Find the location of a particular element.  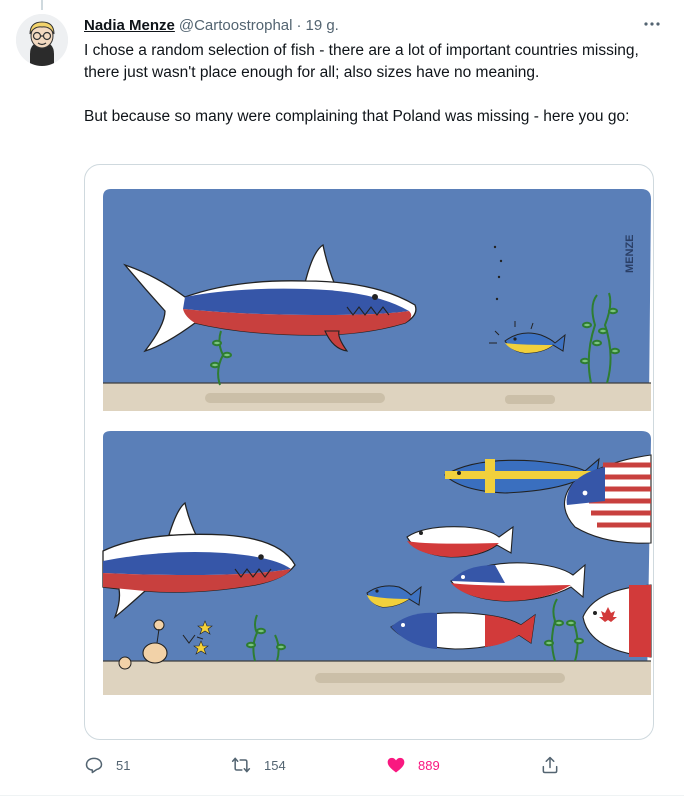

avatar-cartoon-image is located at coordinates (42, 40).